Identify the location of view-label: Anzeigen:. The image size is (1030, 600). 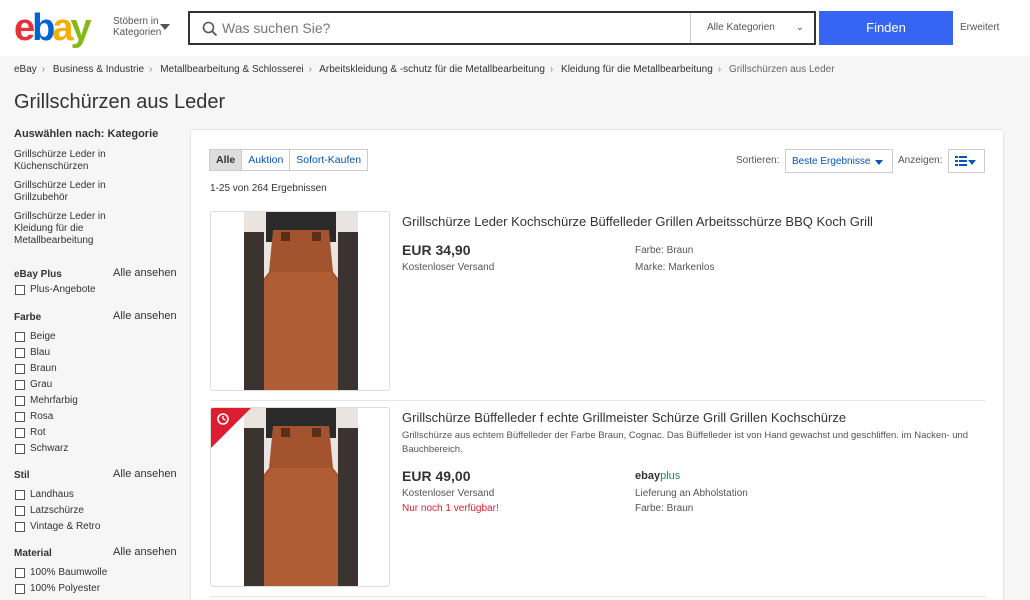
(920, 160).